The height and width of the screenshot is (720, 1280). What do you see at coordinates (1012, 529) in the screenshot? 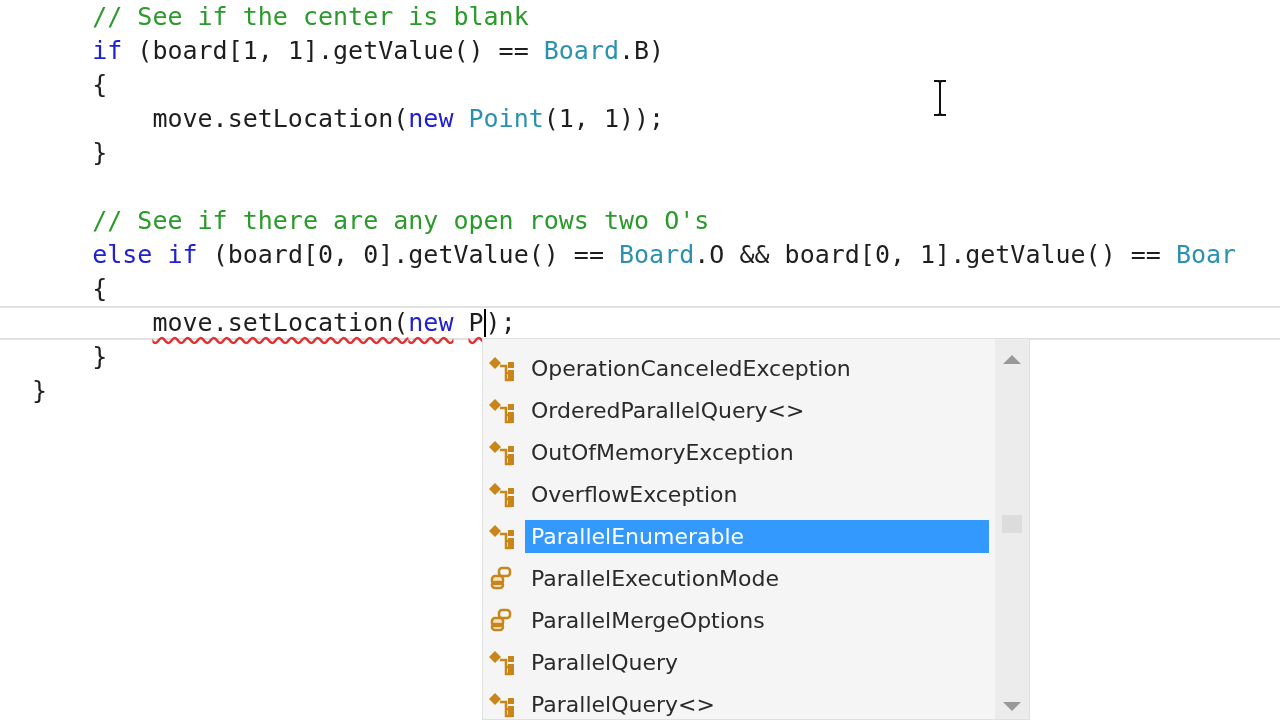
I see `scrollbar` at bounding box center [1012, 529].